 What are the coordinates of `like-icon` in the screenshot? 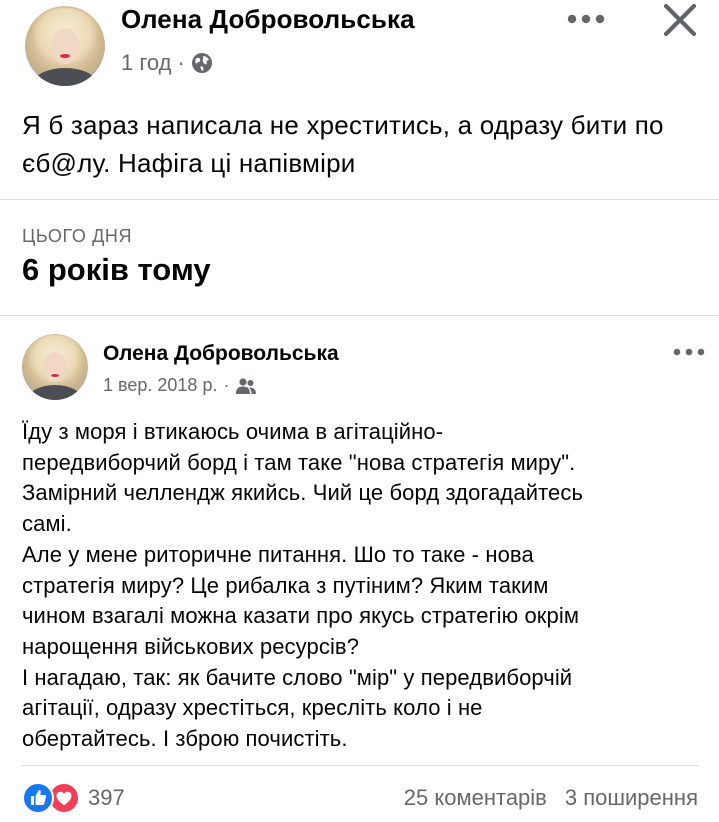 It's located at (38, 798).